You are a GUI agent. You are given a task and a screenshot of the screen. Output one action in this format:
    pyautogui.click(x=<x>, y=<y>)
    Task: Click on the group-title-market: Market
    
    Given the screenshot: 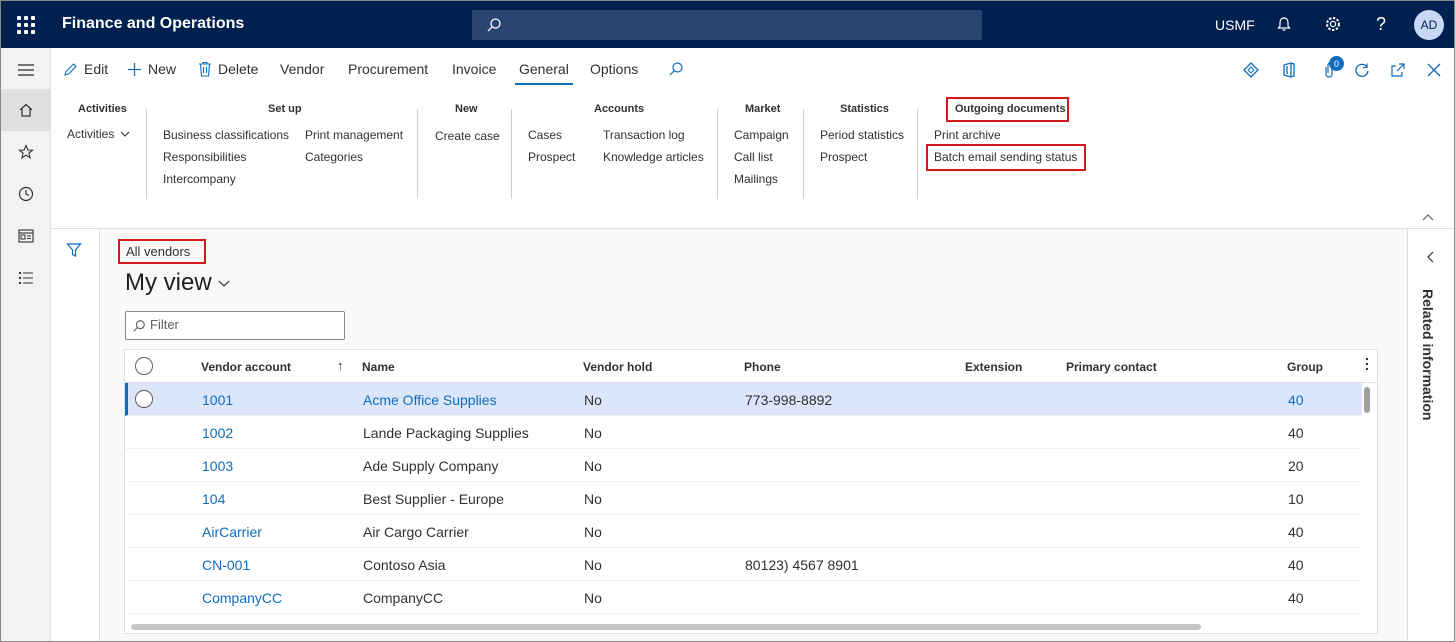 What is the action you would take?
    pyautogui.click(x=763, y=109)
    